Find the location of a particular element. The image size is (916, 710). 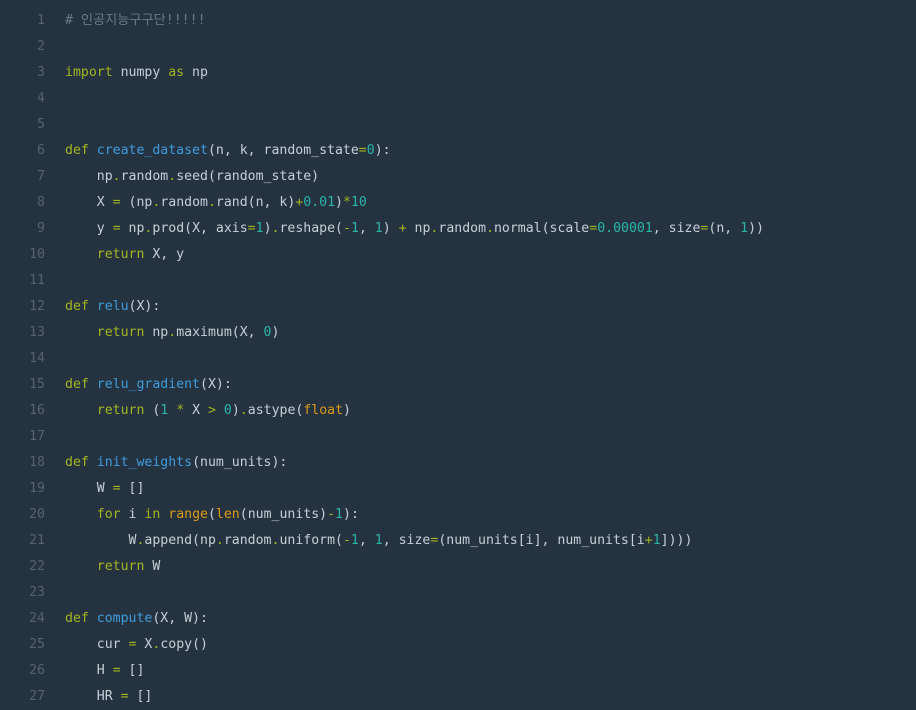

code-line: 7 np.random.seed(random_state) is located at coordinates (458, 177).